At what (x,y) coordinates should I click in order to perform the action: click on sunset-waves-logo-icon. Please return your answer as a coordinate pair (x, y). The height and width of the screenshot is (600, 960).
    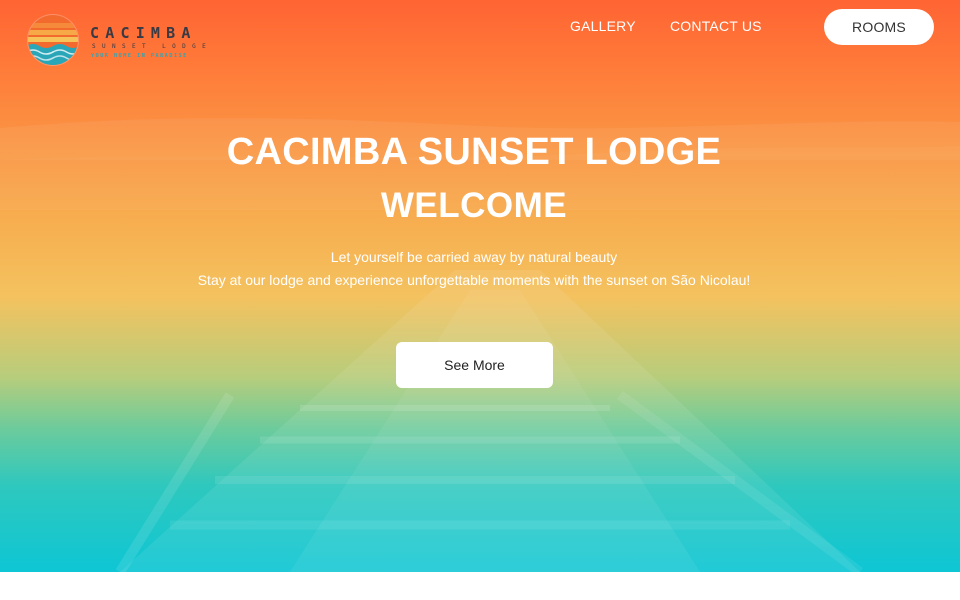
    Looking at the image, I should click on (53, 40).